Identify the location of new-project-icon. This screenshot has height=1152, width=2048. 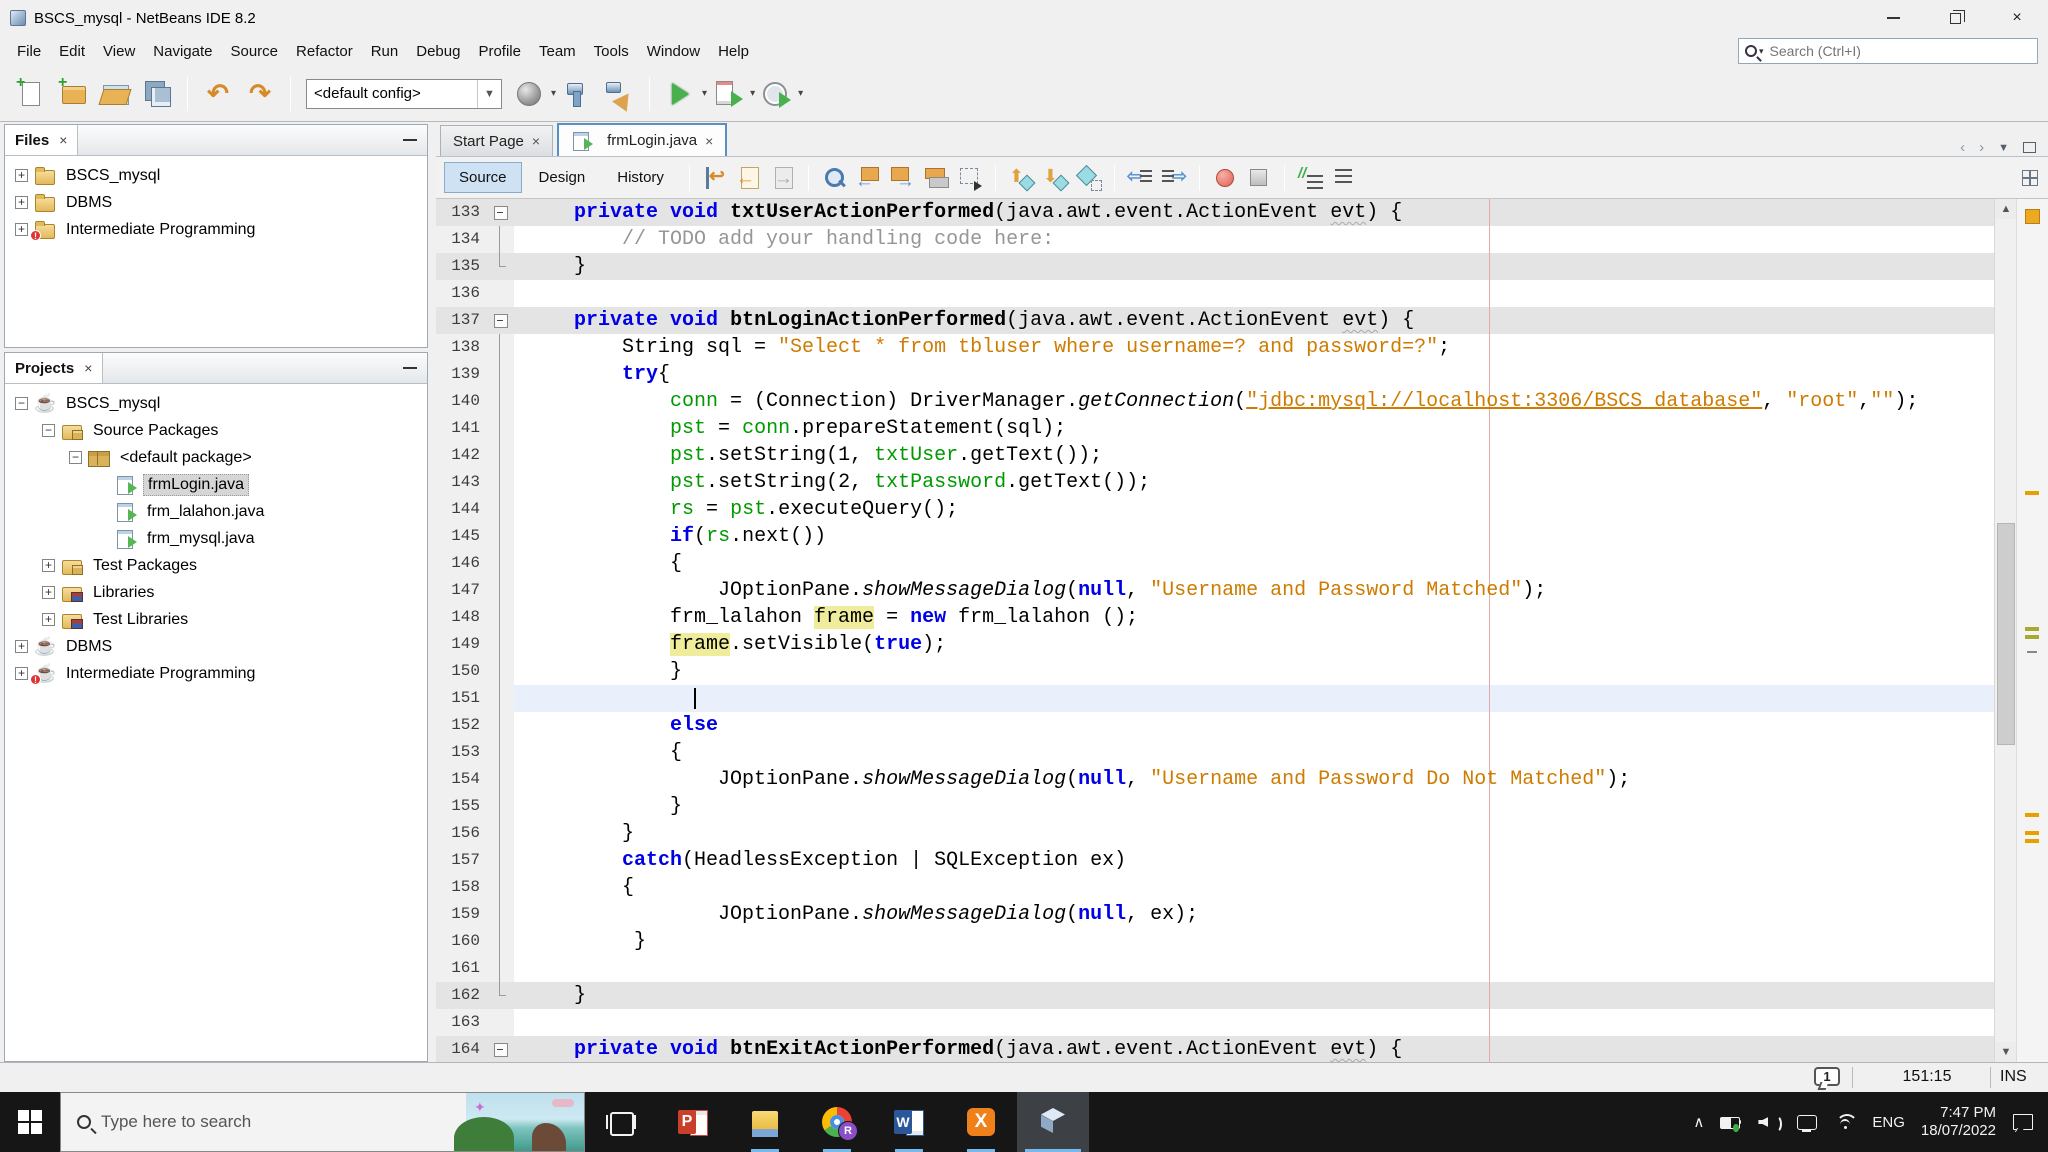
(73, 92).